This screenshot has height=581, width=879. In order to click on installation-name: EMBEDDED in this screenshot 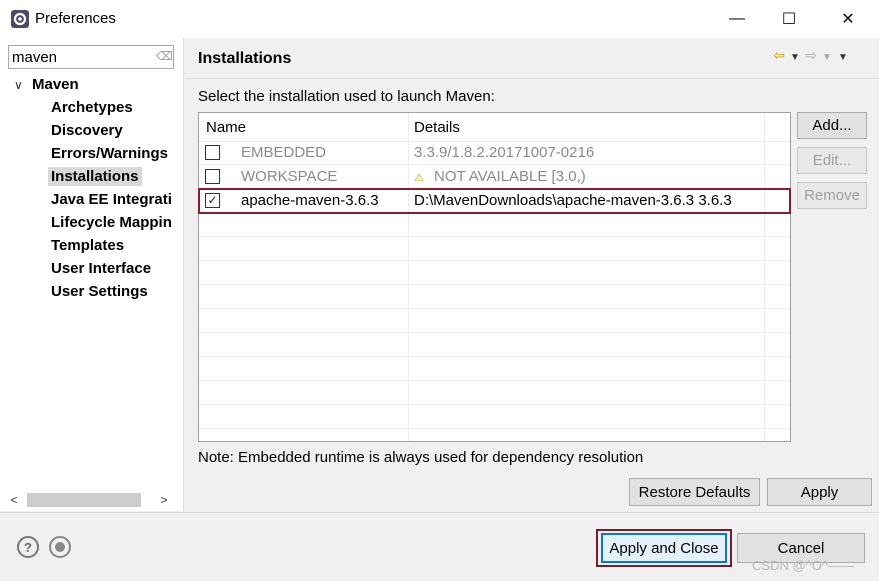, I will do `click(284, 152)`.